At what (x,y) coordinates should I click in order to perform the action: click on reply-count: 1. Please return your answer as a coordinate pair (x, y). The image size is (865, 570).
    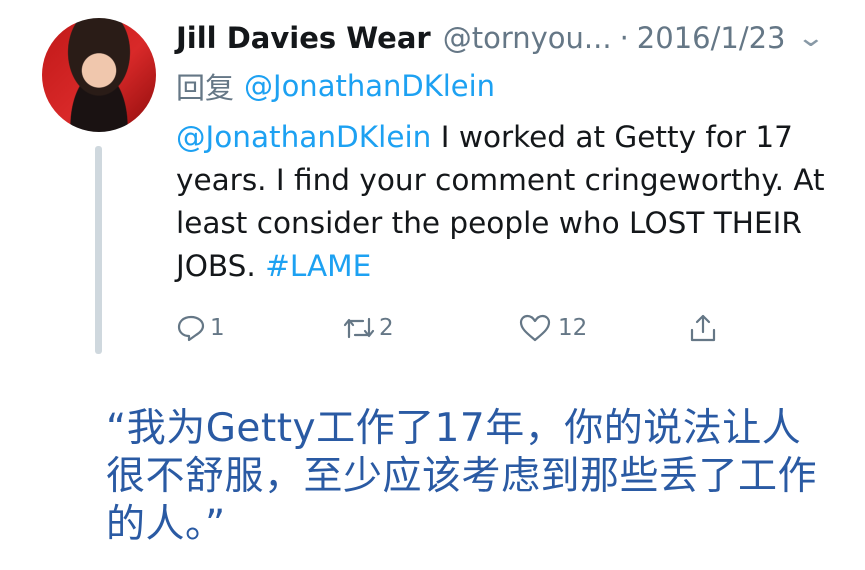
    Looking at the image, I should click on (217, 328).